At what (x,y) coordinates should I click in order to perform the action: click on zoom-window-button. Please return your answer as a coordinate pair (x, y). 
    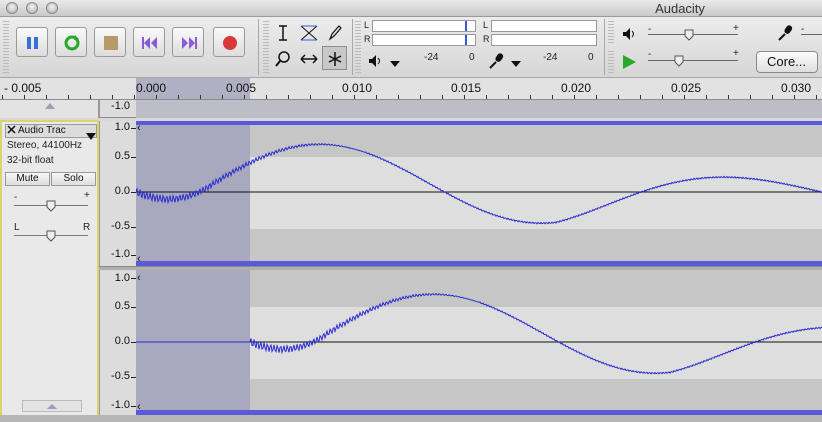
    Looking at the image, I should click on (52, 8).